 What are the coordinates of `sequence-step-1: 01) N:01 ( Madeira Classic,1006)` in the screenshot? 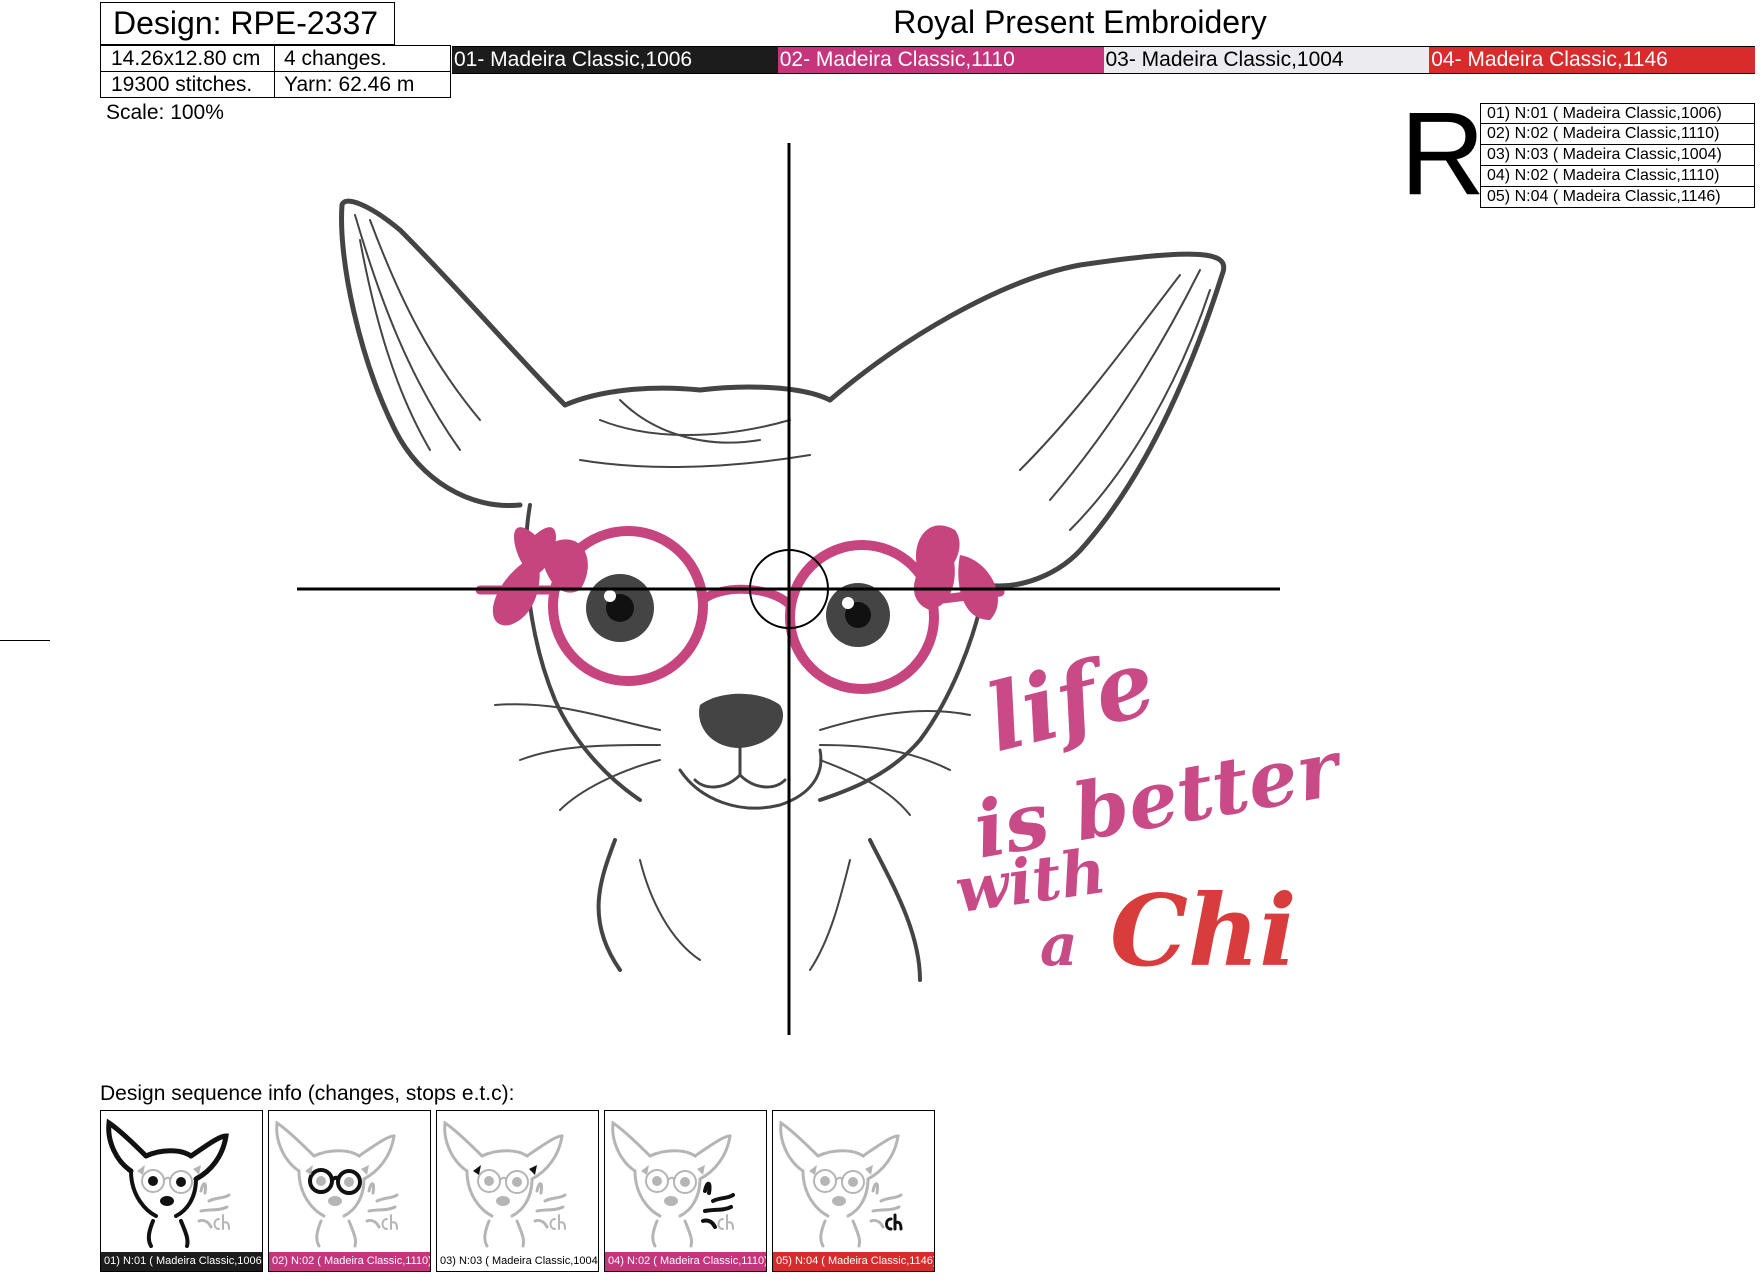 It's located at (181, 1191).